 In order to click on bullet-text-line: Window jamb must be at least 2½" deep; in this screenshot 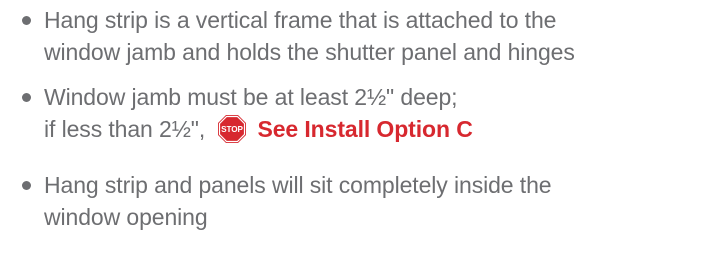, I will do `click(251, 97)`.